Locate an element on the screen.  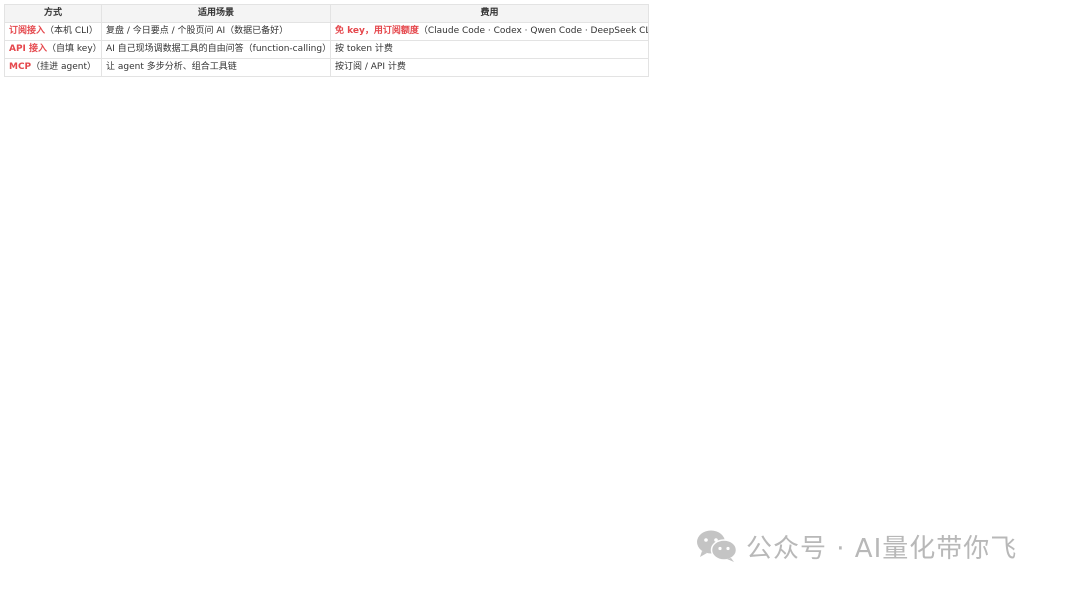
cost-note: 按订阅 / API 计费 is located at coordinates (370, 67).